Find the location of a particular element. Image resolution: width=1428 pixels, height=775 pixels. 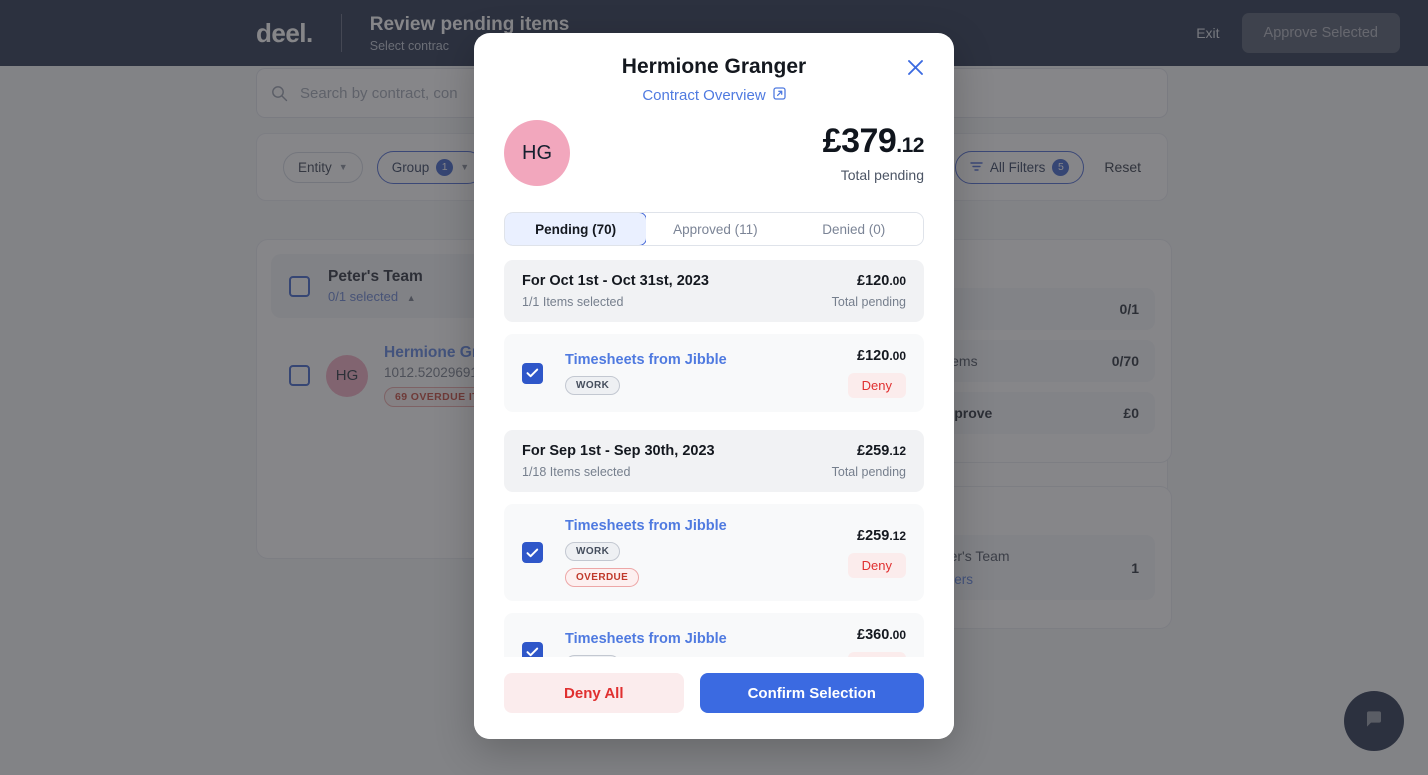

deny-all-button: Deny All is located at coordinates (594, 693).